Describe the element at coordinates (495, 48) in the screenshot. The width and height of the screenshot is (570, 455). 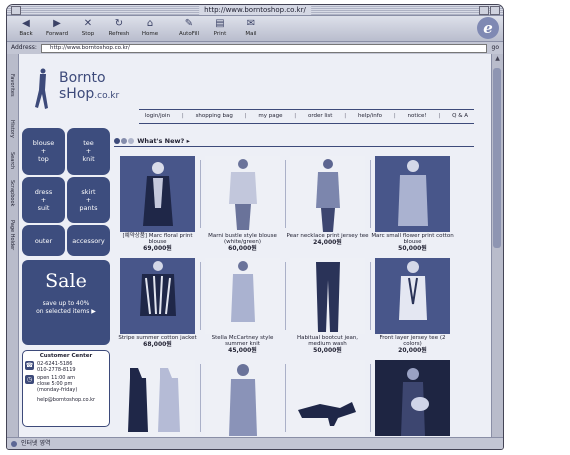
I see `go-button: go` at that location.